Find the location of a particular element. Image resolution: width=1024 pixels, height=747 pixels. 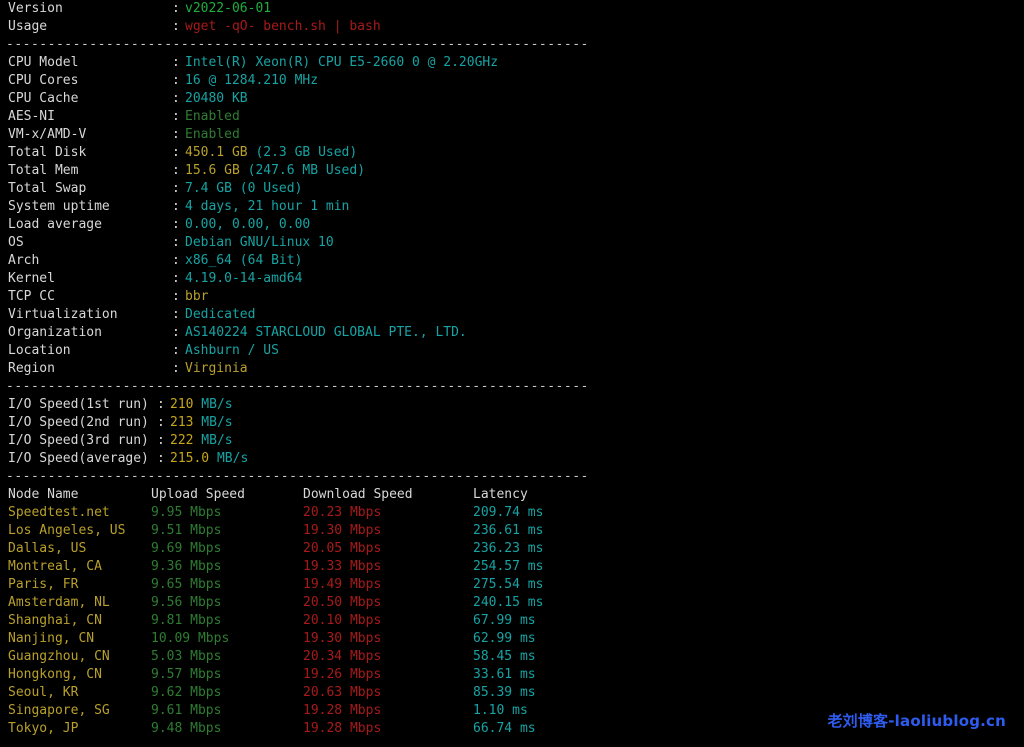

system-info-value: 16 @ 1284.210 MHz is located at coordinates (252, 80).